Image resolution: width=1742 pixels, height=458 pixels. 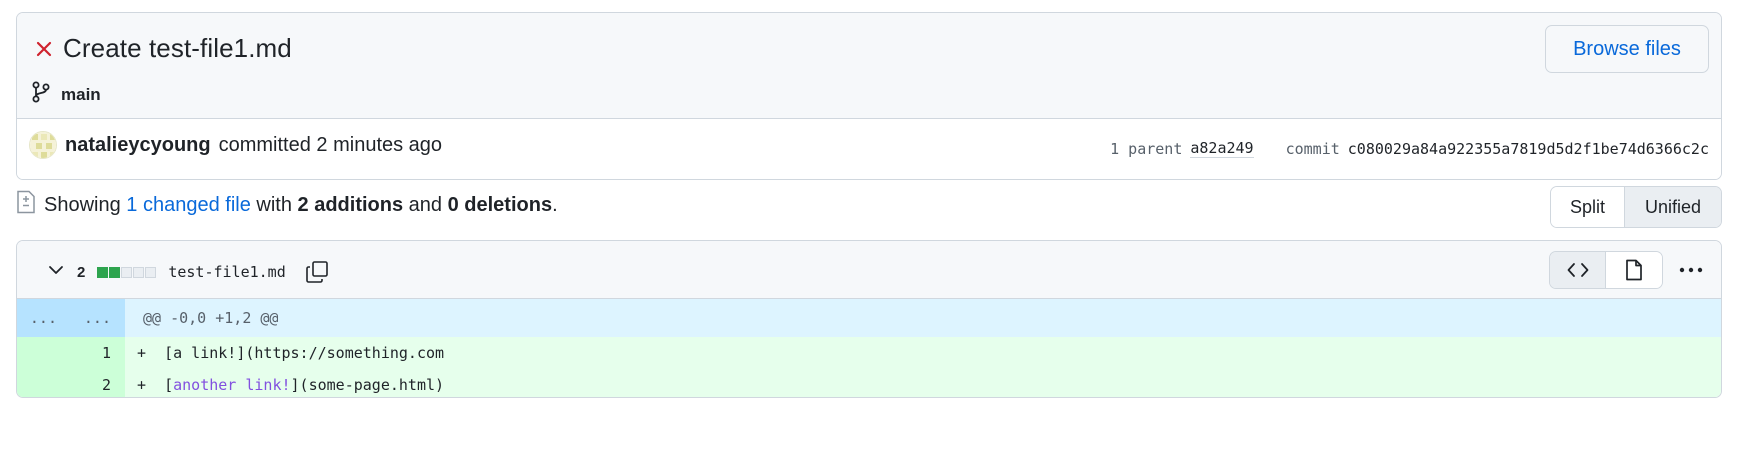 I want to click on code-token: ](https://something.com, so click(x=340, y=353).